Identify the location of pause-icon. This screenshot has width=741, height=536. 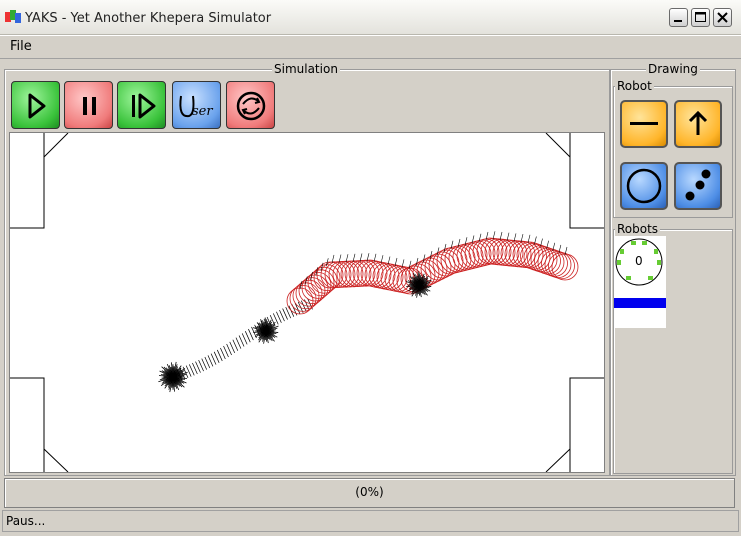
(89, 106).